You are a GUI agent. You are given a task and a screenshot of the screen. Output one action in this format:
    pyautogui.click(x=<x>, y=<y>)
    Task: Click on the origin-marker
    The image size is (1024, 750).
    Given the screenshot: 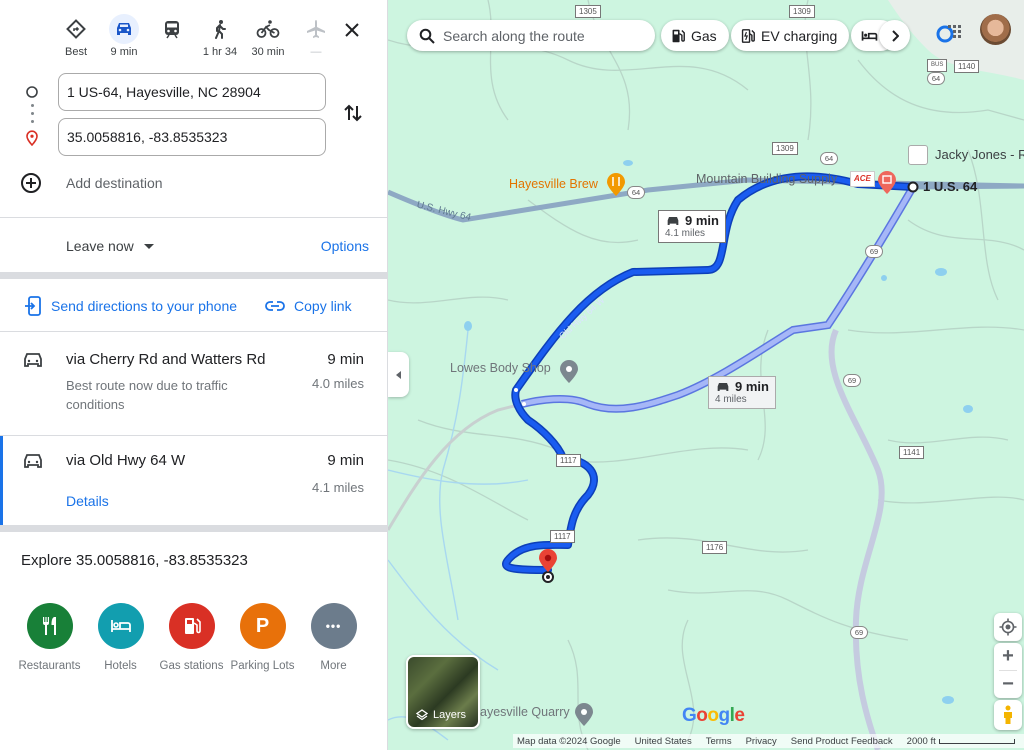 What is the action you would take?
    pyautogui.click(x=913, y=187)
    